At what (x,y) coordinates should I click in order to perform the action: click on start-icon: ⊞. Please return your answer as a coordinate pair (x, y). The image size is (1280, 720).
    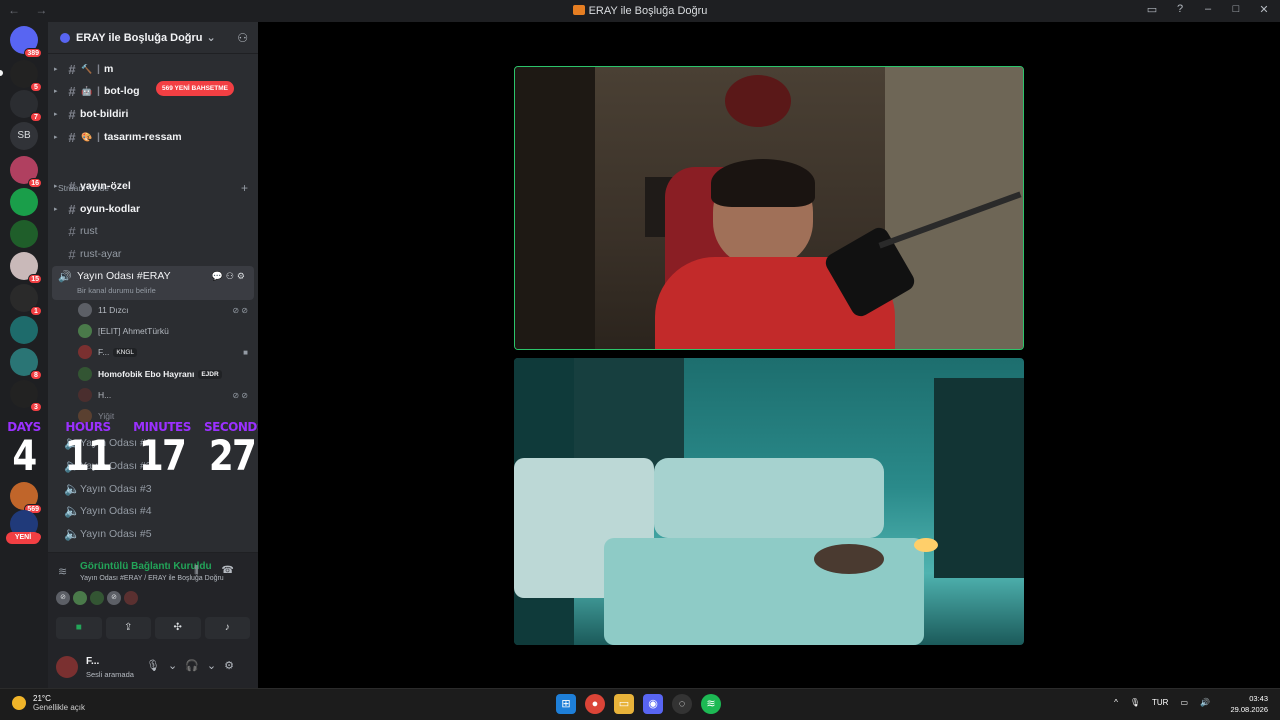
    Looking at the image, I should click on (566, 704).